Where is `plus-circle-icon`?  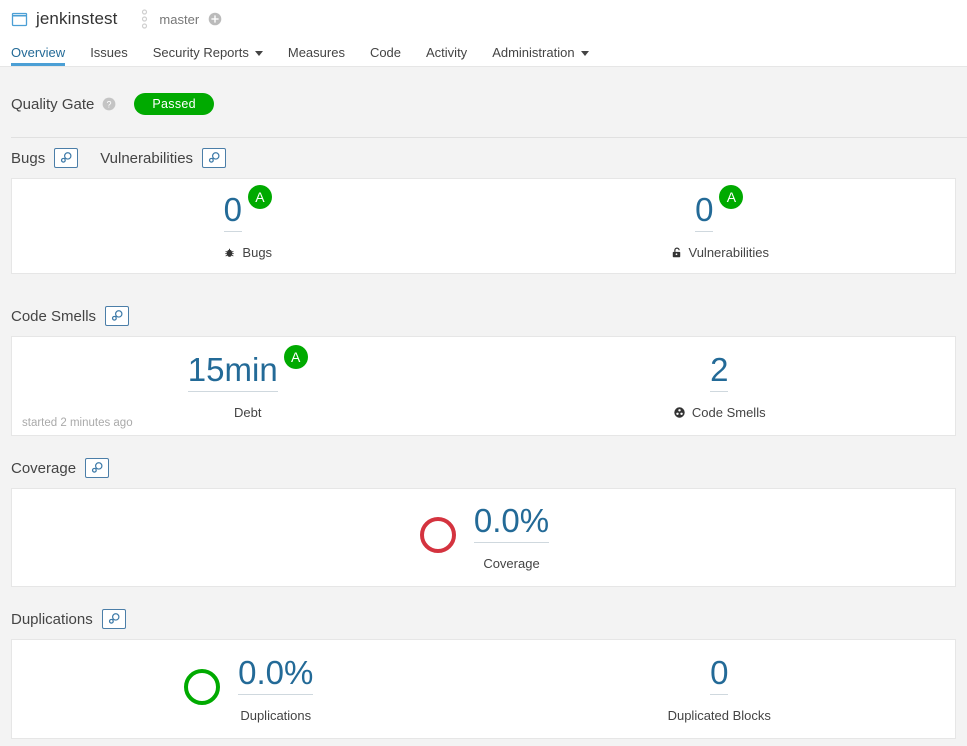
plus-circle-icon is located at coordinates (215, 19).